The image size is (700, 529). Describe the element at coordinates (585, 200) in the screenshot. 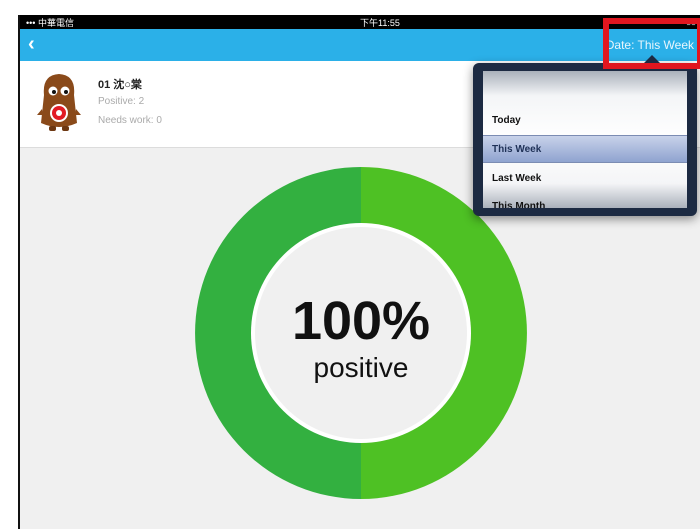

I see `picker-option-this-month: This Month` at that location.